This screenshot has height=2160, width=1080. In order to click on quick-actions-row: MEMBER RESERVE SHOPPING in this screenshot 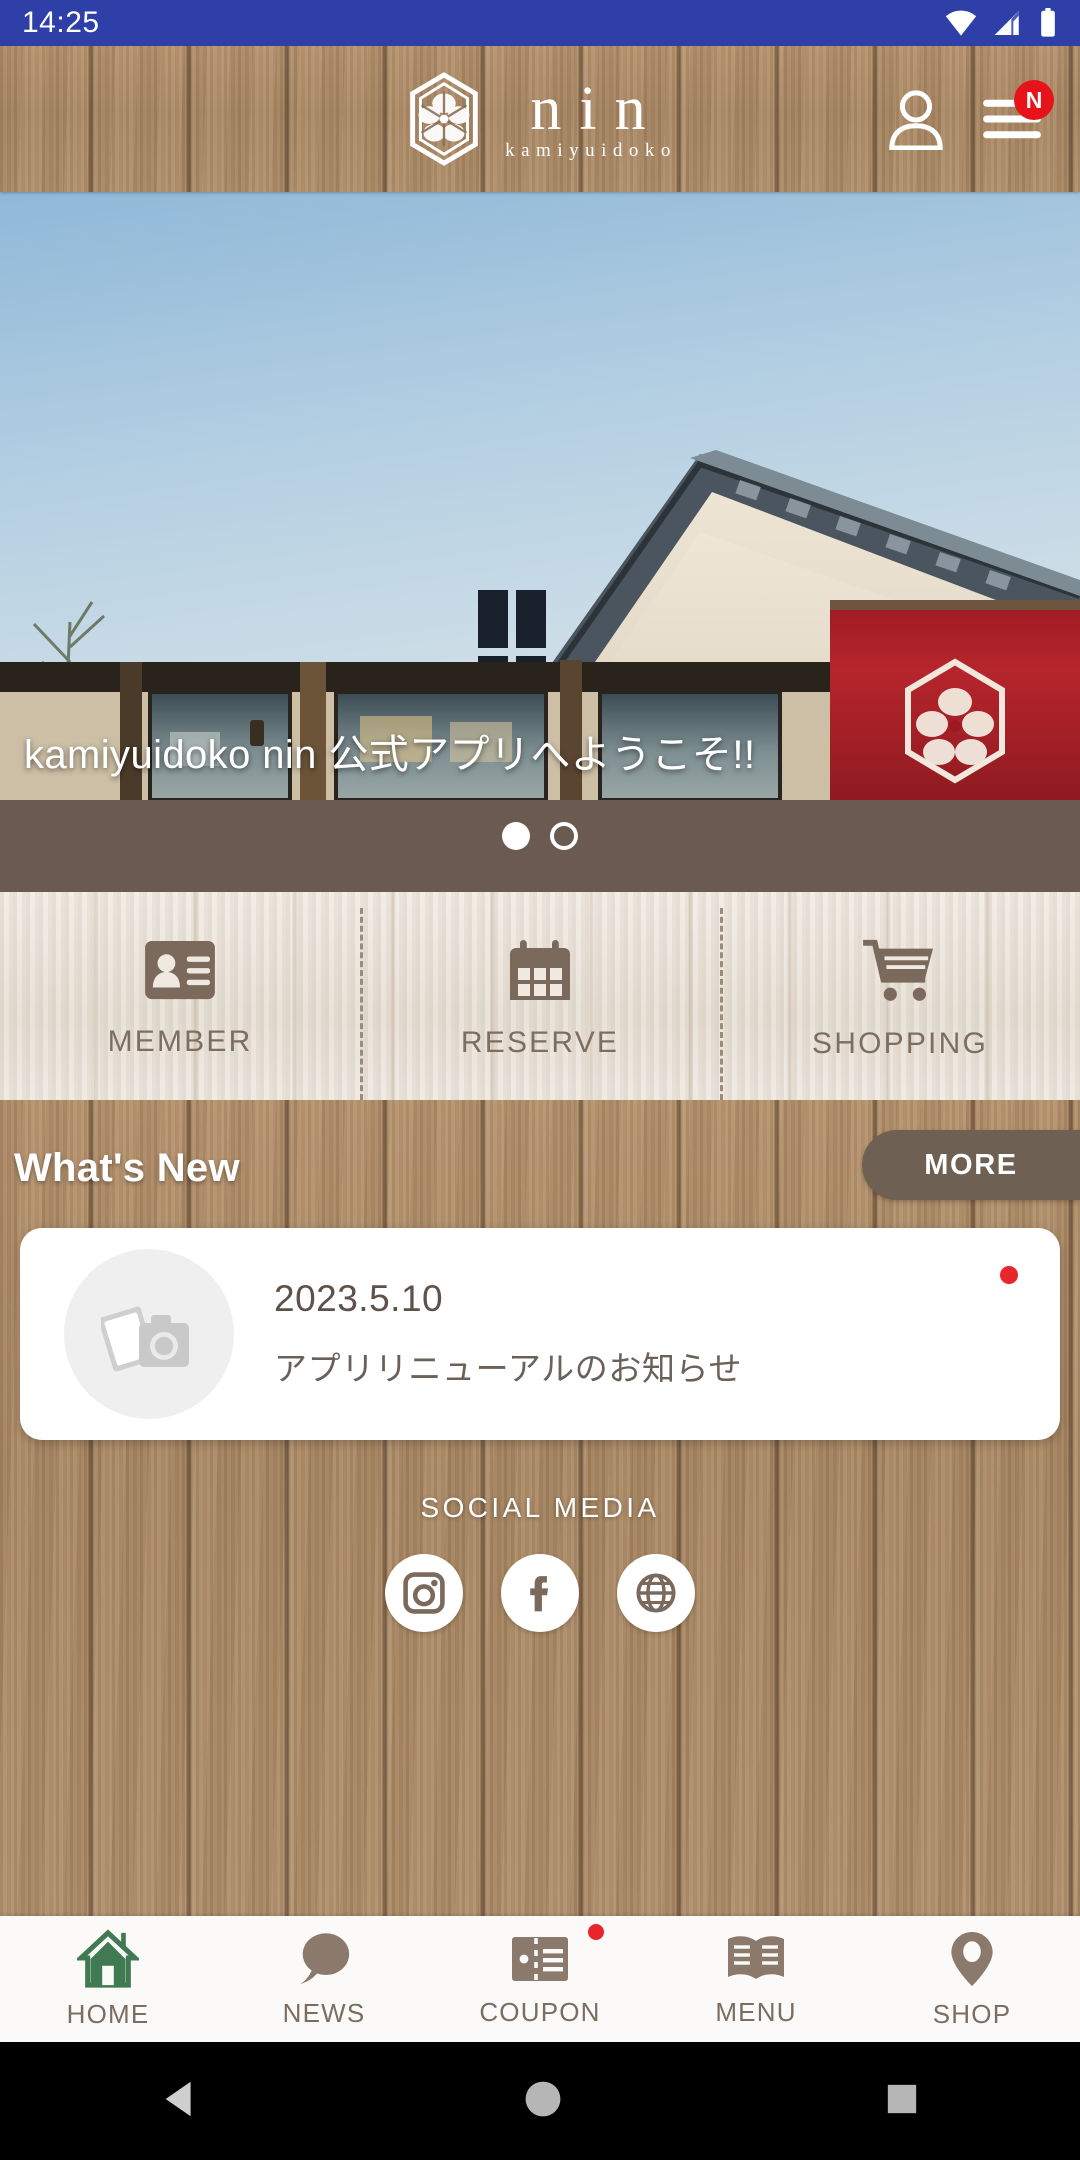, I will do `click(540, 996)`.